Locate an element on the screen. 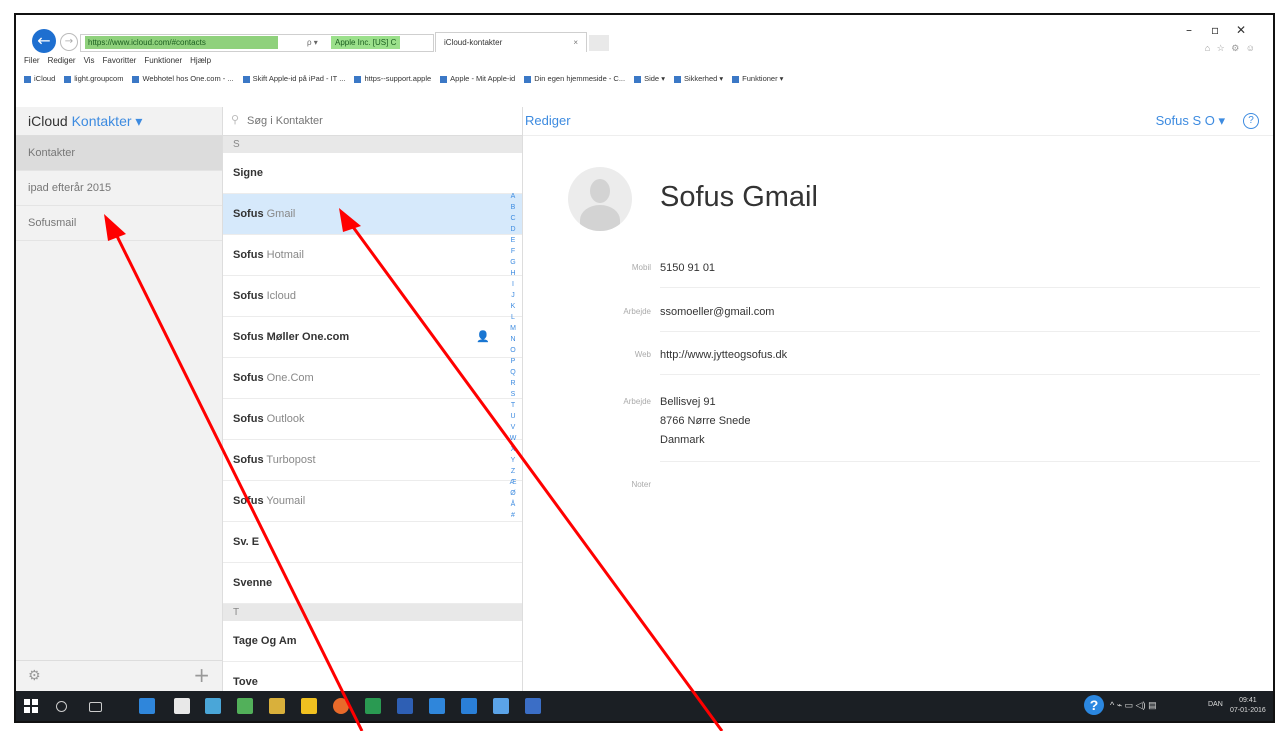 Image resolution: width=1284 pixels, height=731 pixels. new-tab-button is located at coordinates (599, 43).